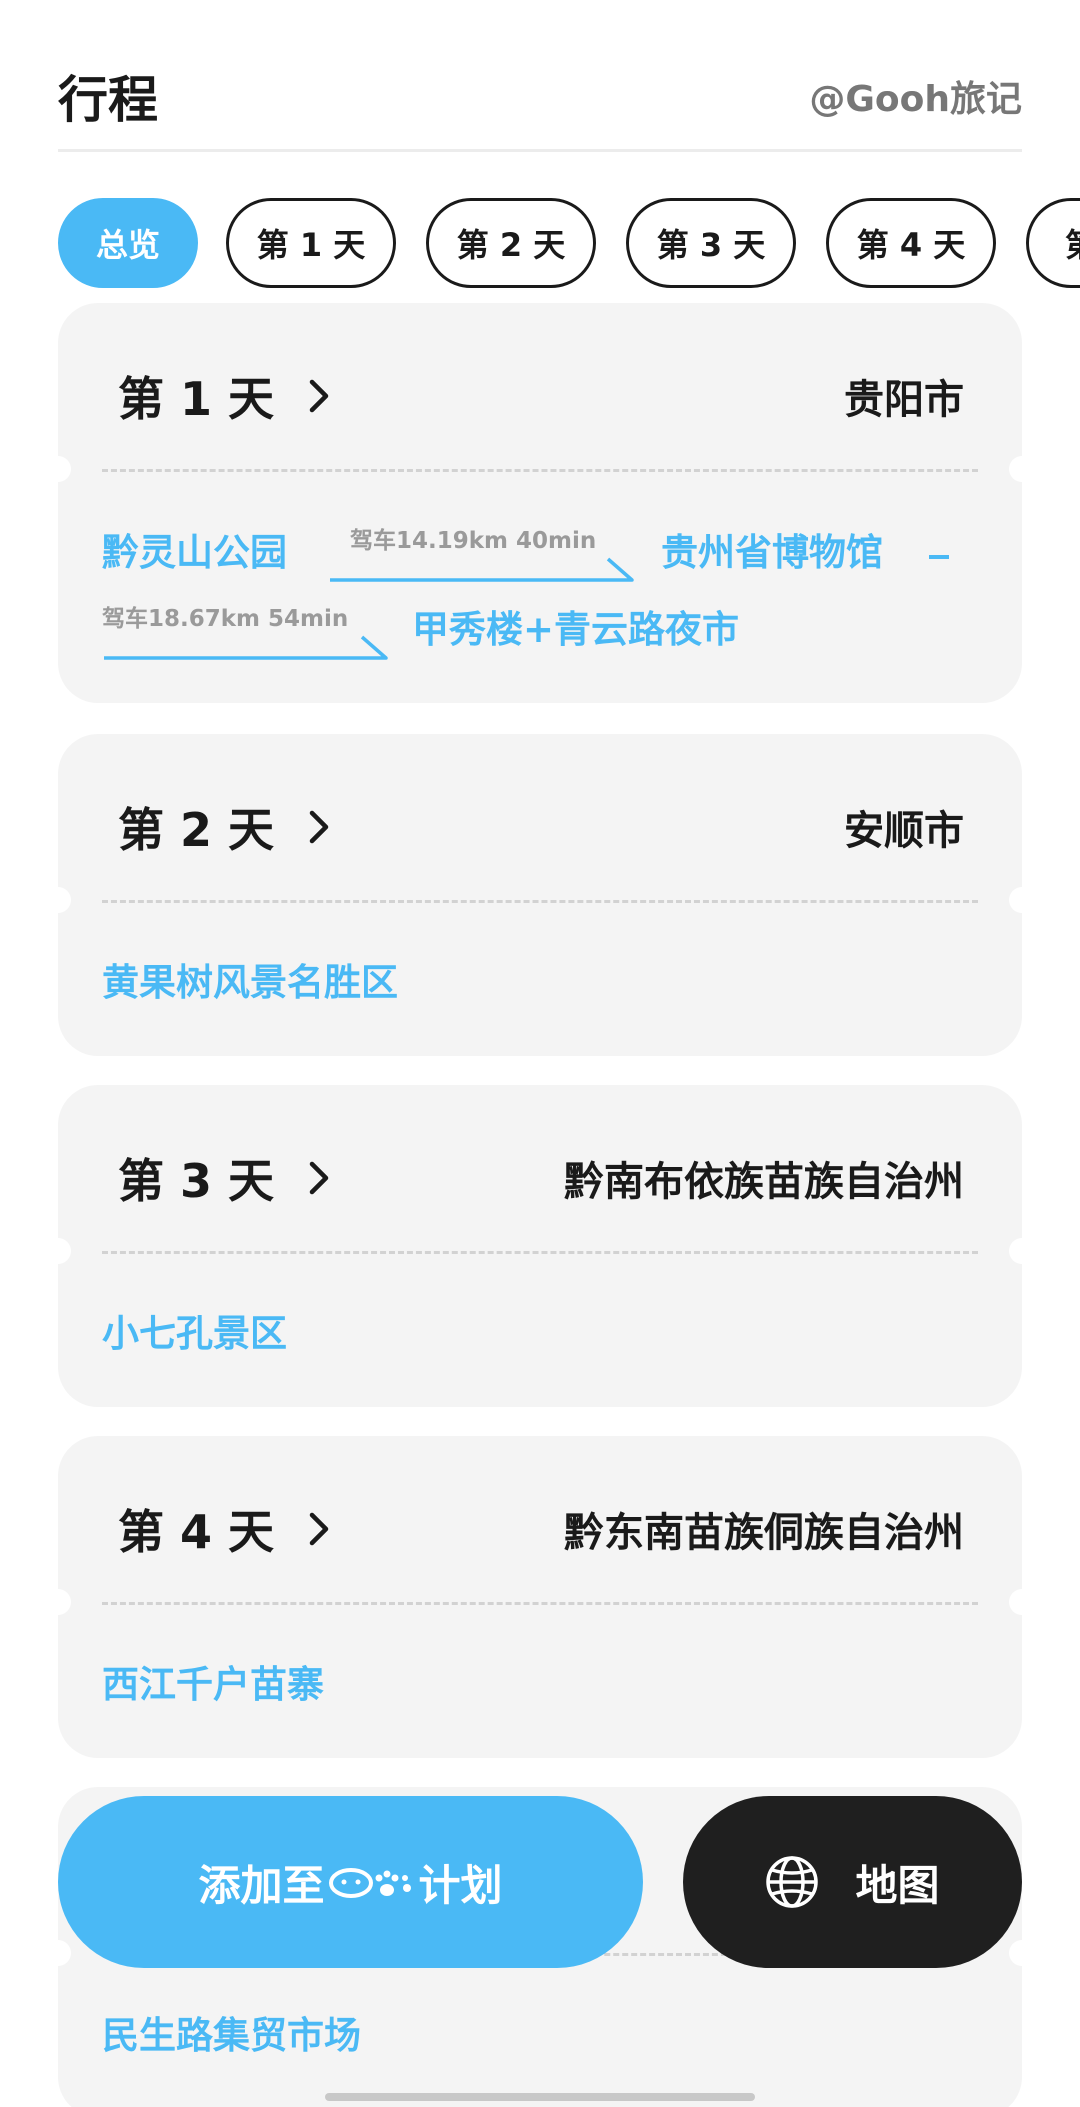  I want to click on globe-icon, so click(792, 1882).